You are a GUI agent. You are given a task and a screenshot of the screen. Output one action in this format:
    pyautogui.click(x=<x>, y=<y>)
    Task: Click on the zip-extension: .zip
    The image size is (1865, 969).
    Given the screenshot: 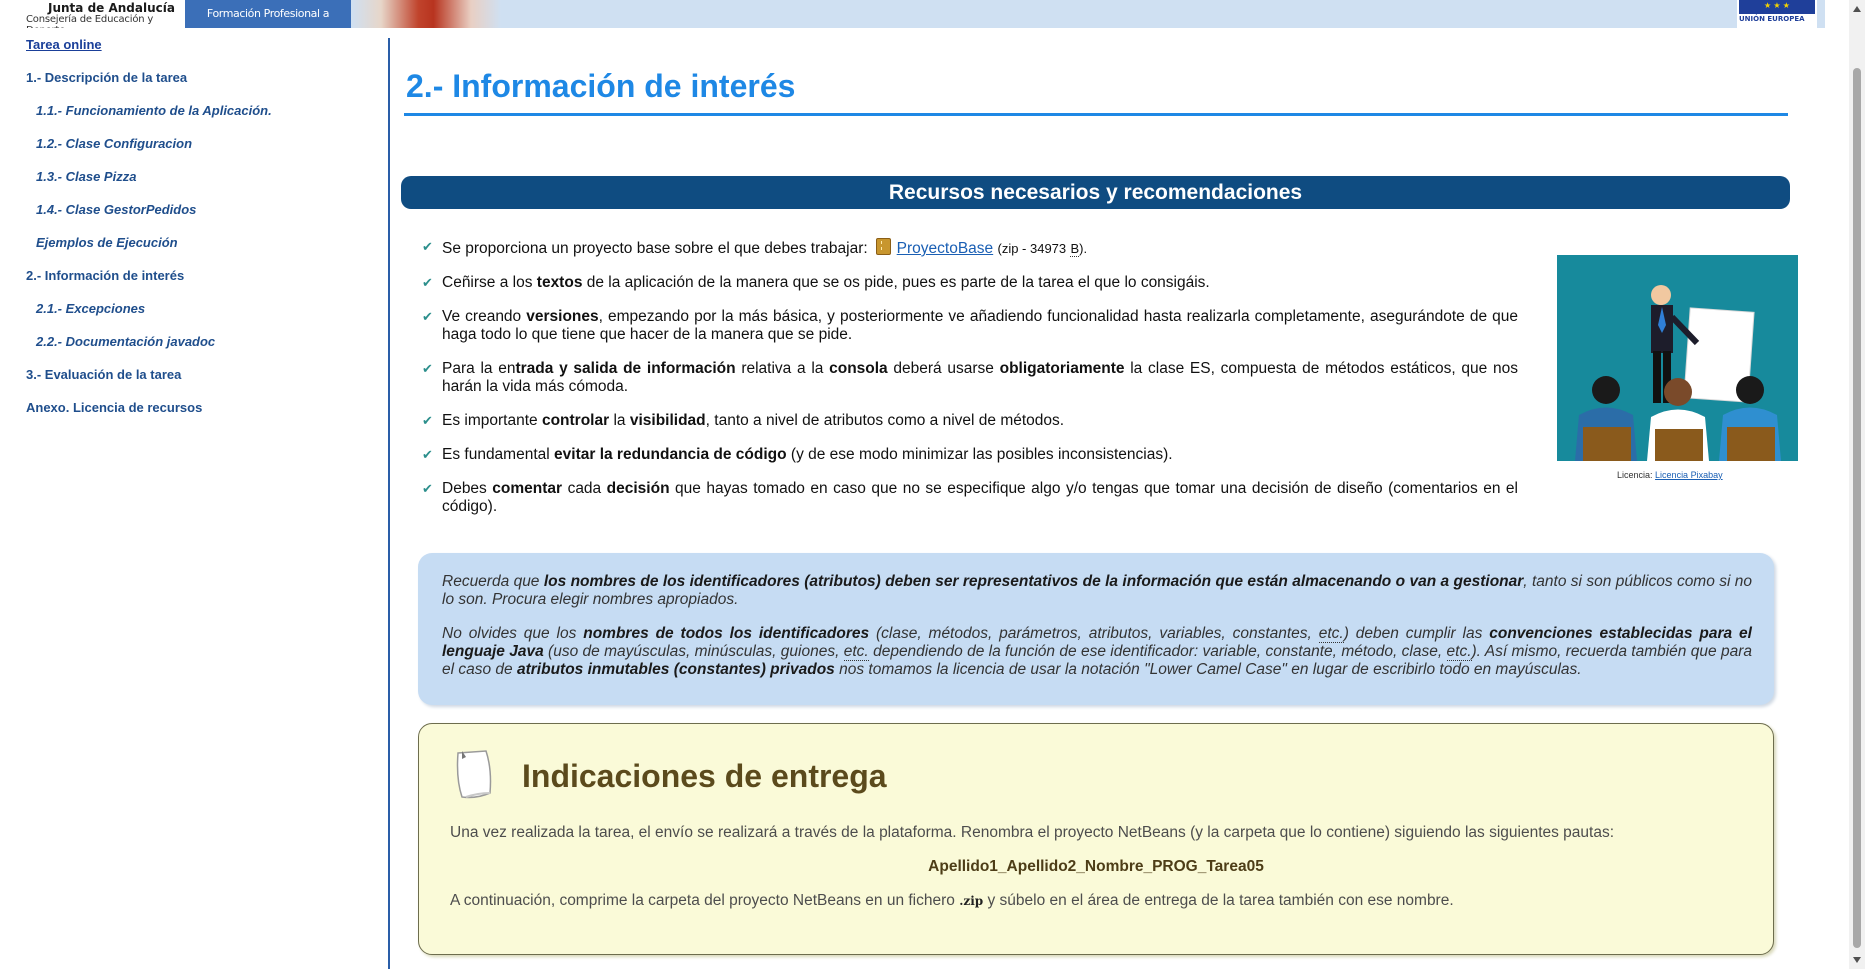 What is the action you would take?
    pyautogui.click(x=971, y=901)
    